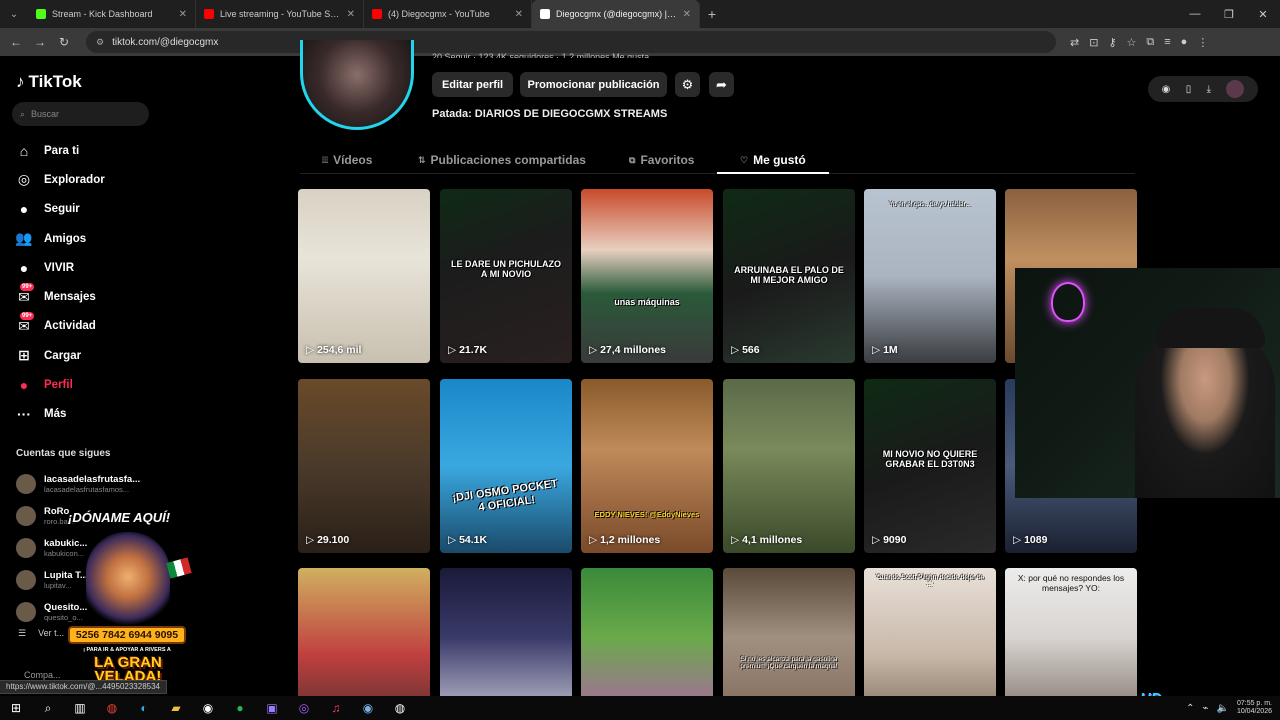  What do you see at coordinates (59, 384) in the screenshot?
I see `sidebar-item-perfil: ● Perfil` at bounding box center [59, 384].